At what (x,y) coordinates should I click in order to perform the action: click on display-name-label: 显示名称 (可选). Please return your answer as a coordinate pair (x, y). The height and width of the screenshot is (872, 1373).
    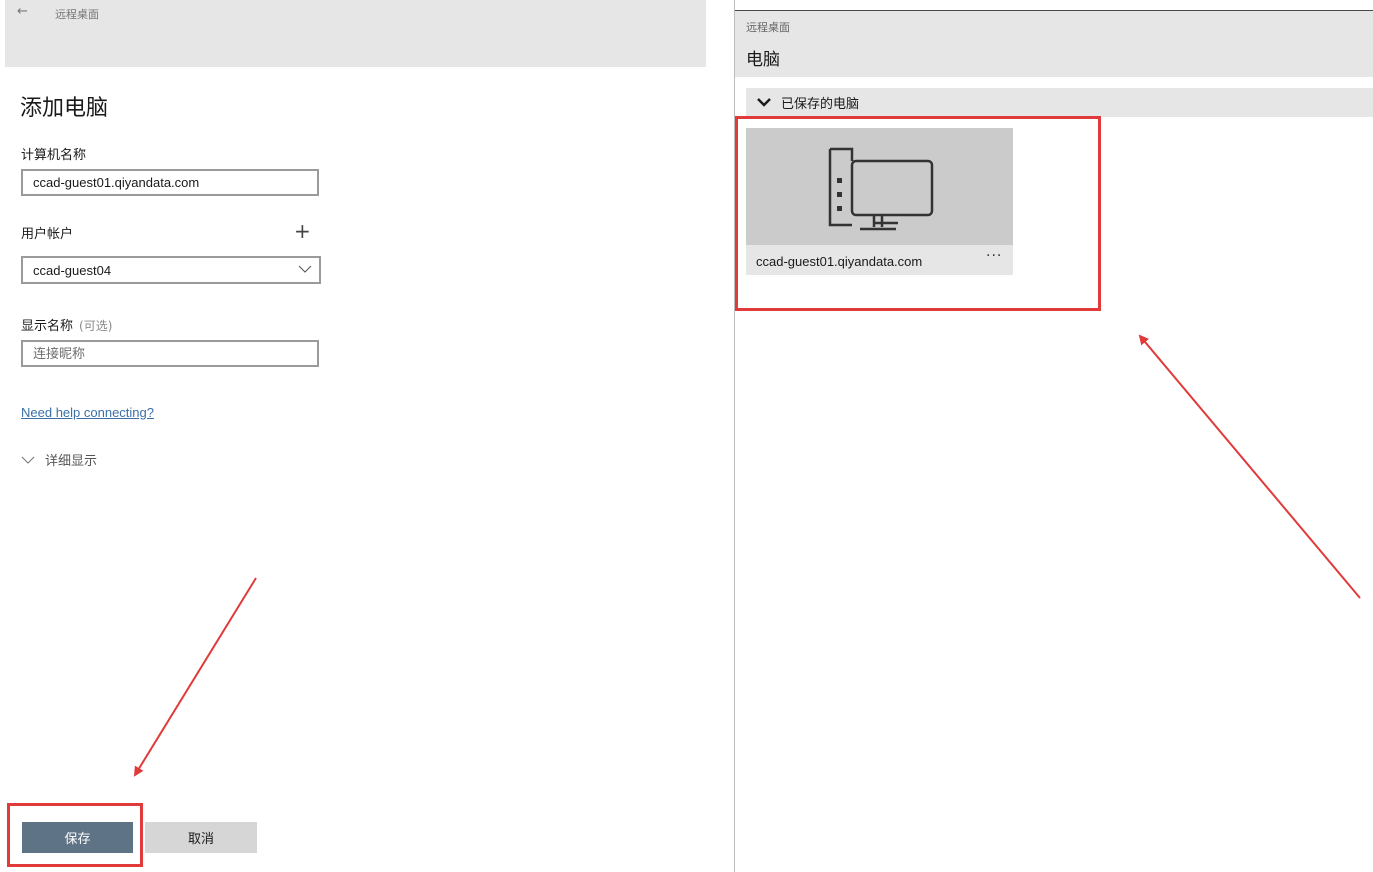
    Looking at the image, I should click on (66, 324).